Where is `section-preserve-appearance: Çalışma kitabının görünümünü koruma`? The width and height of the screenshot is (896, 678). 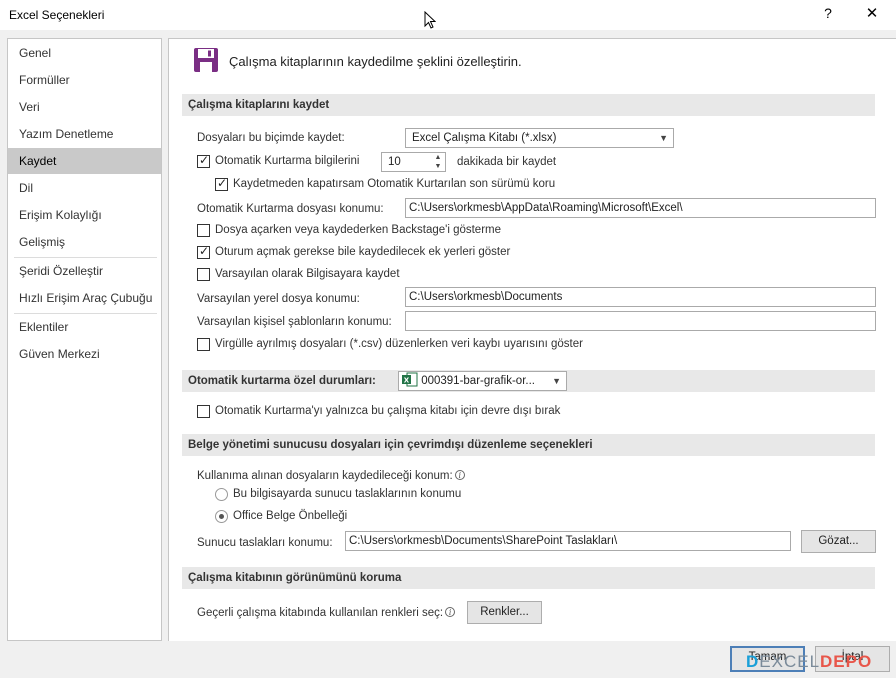 section-preserve-appearance: Çalışma kitabının görünümünü koruma is located at coordinates (528, 578).